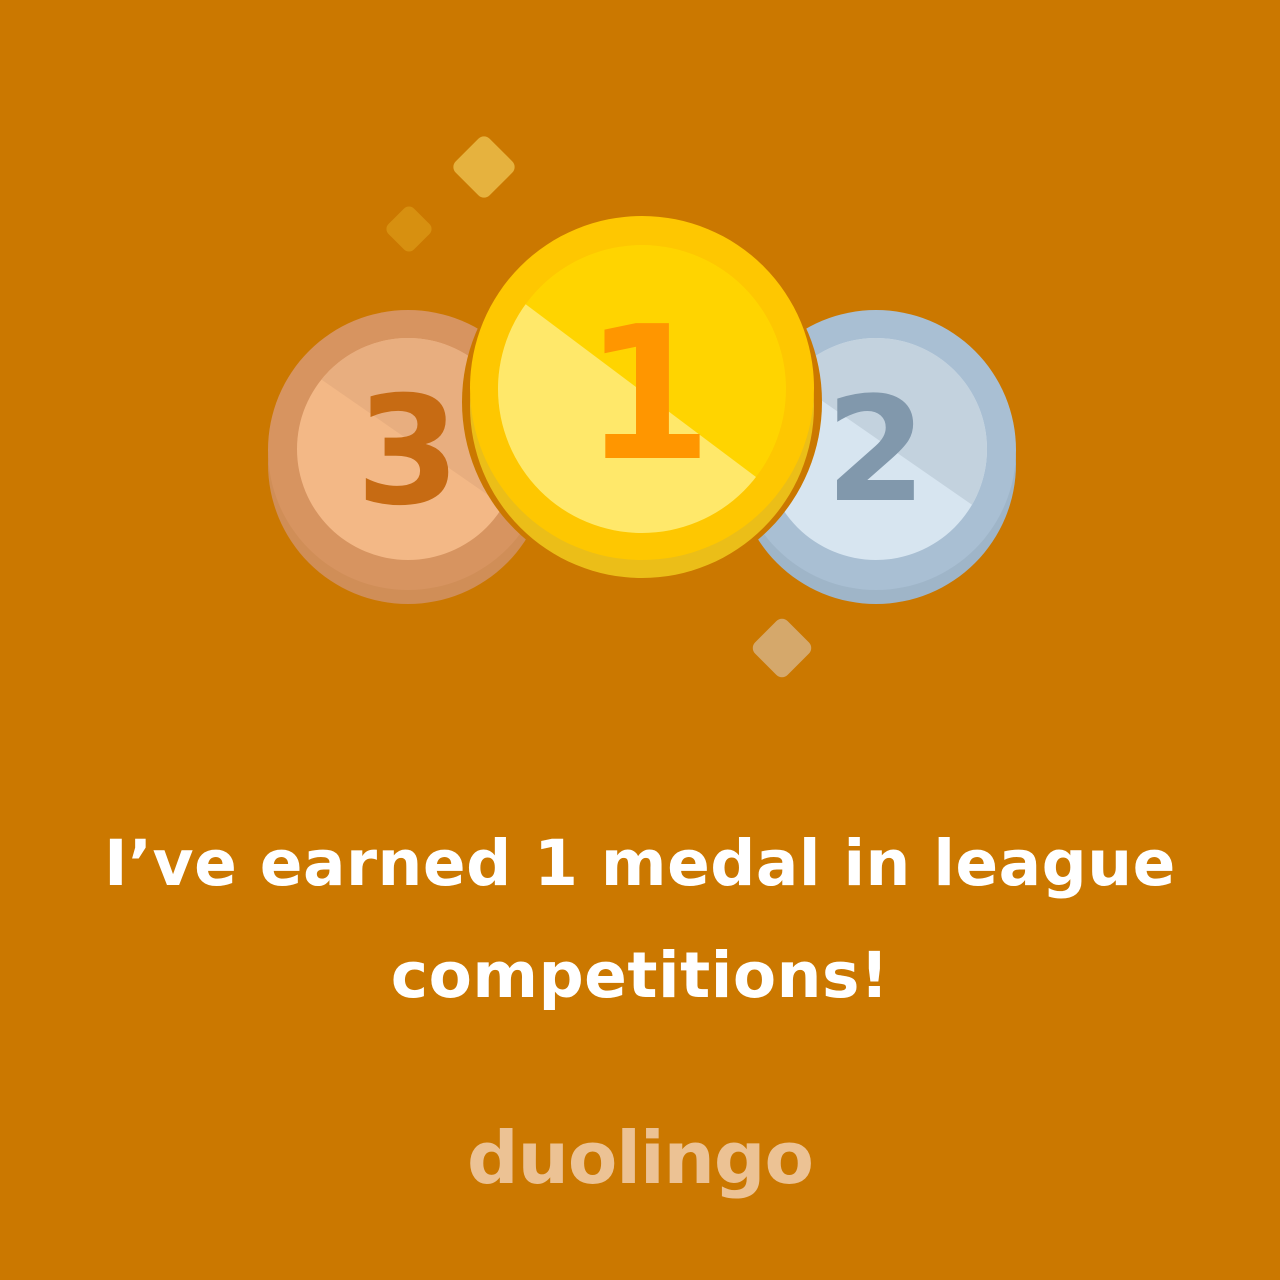  I want to click on gold-medal: 1, so click(642, 399).